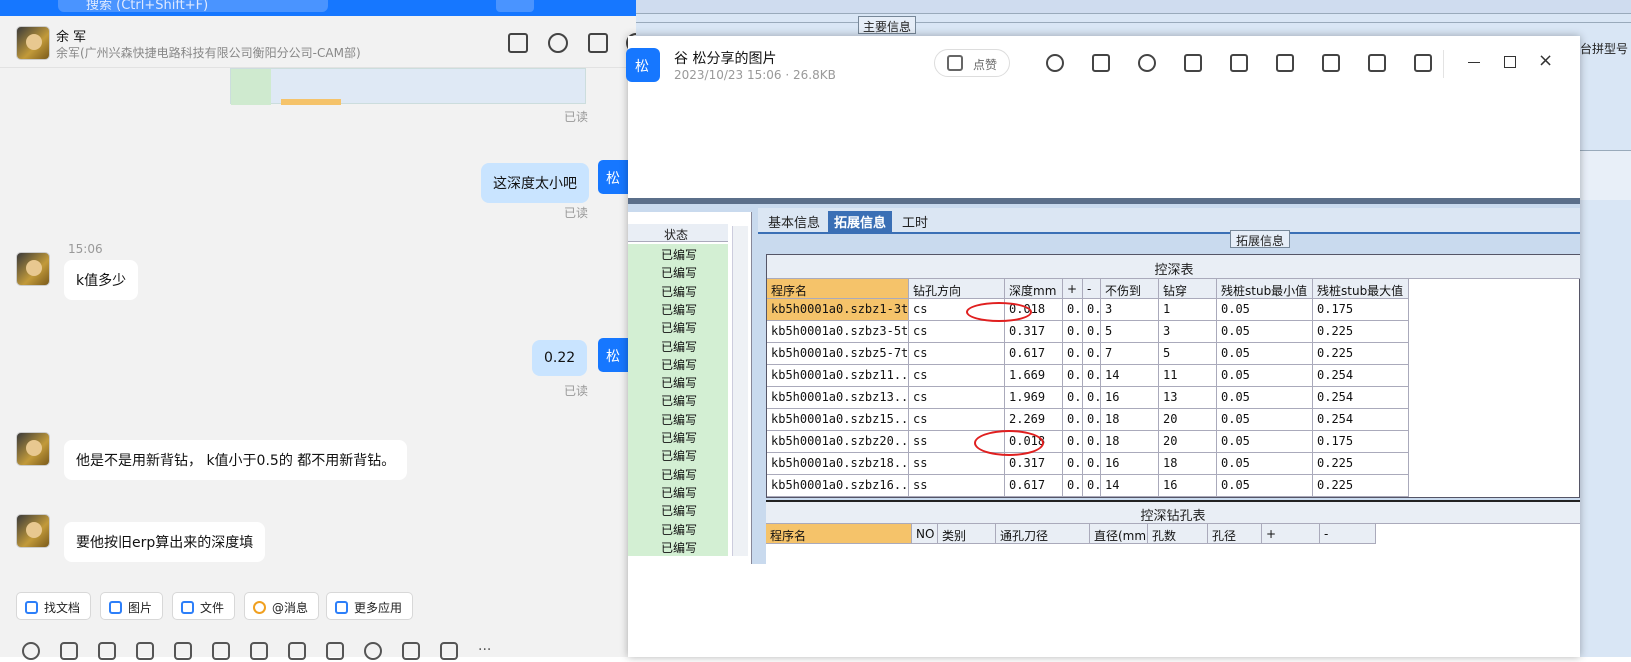 The image size is (1631, 662). What do you see at coordinates (31, 651) in the screenshot?
I see `emoji-icon` at bounding box center [31, 651].